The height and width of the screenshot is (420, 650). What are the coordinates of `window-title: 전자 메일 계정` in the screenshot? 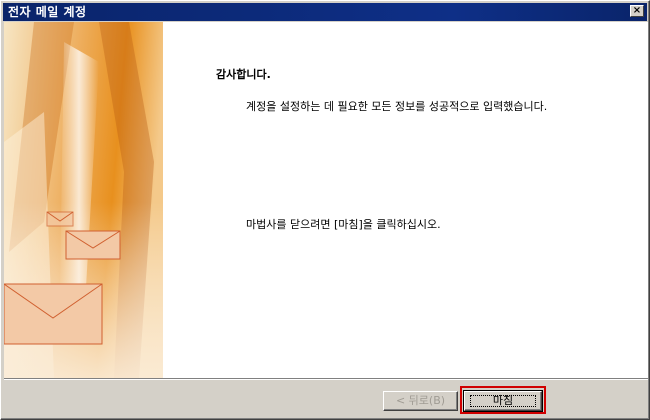 It's located at (47, 12).